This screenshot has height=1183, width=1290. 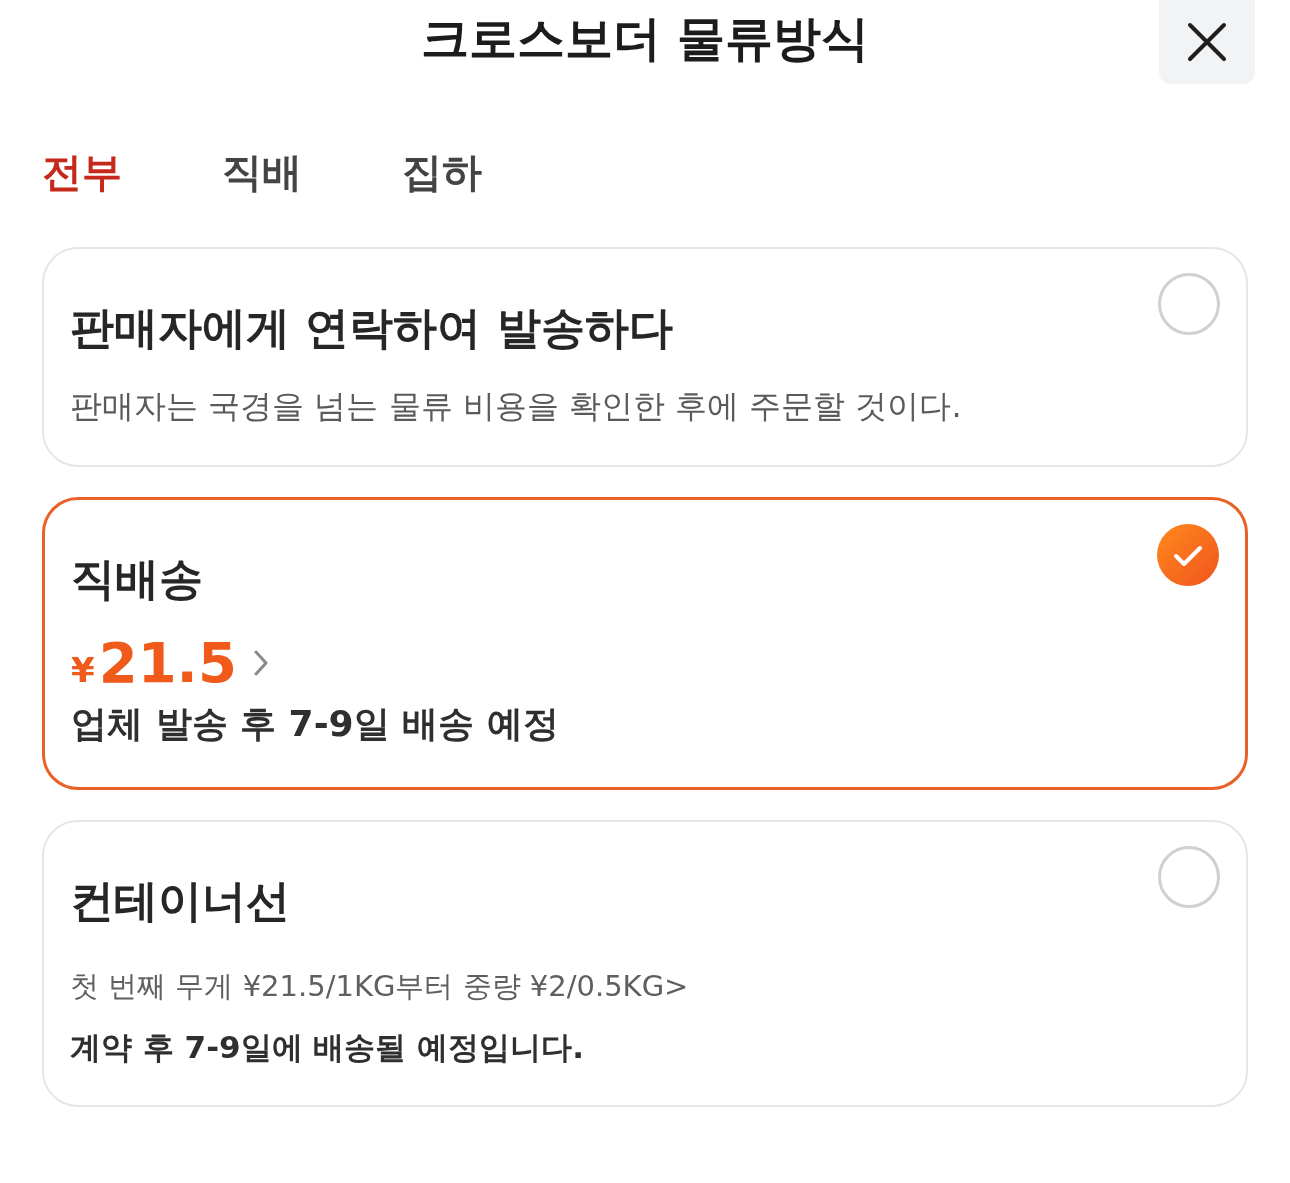 I want to click on delivery-estimate: 계약 후 7-9일에 배송될 예정입니다., so click(x=327, y=1047).